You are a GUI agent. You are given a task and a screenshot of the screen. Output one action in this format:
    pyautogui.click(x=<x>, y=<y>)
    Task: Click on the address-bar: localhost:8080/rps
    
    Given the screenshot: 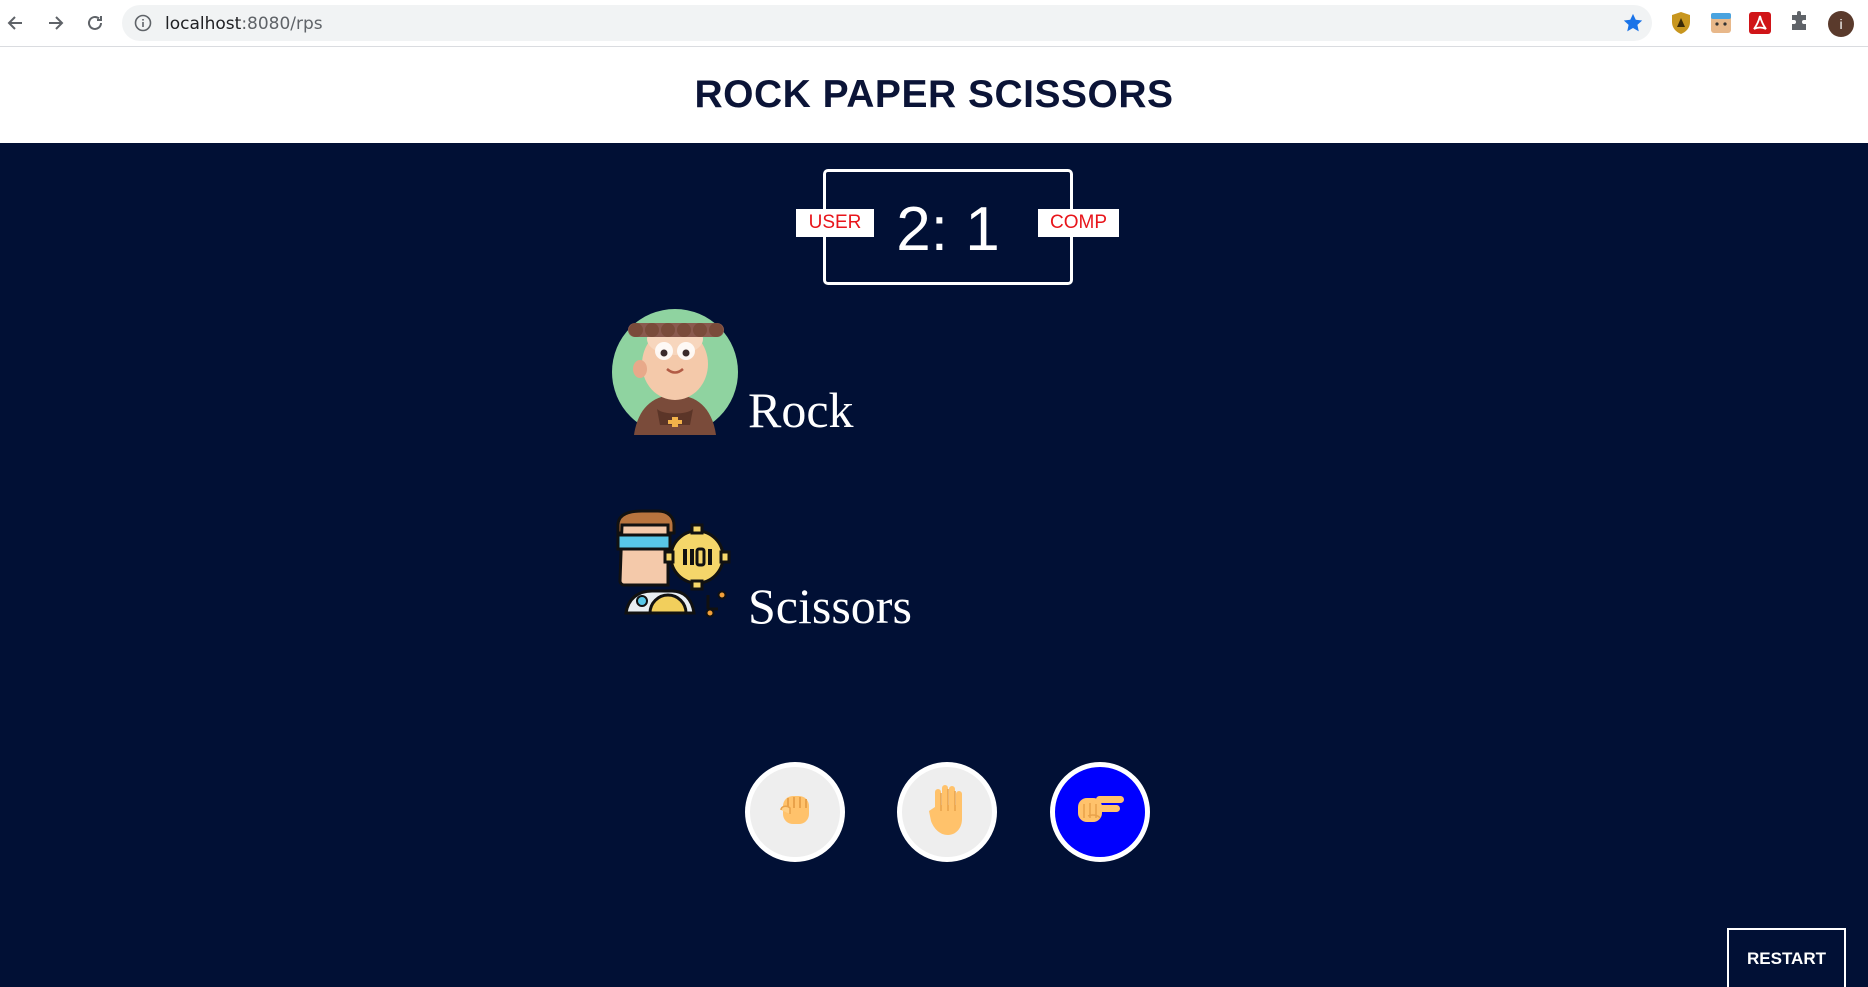 What is the action you would take?
    pyautogui.click(x=887, y=23)
    